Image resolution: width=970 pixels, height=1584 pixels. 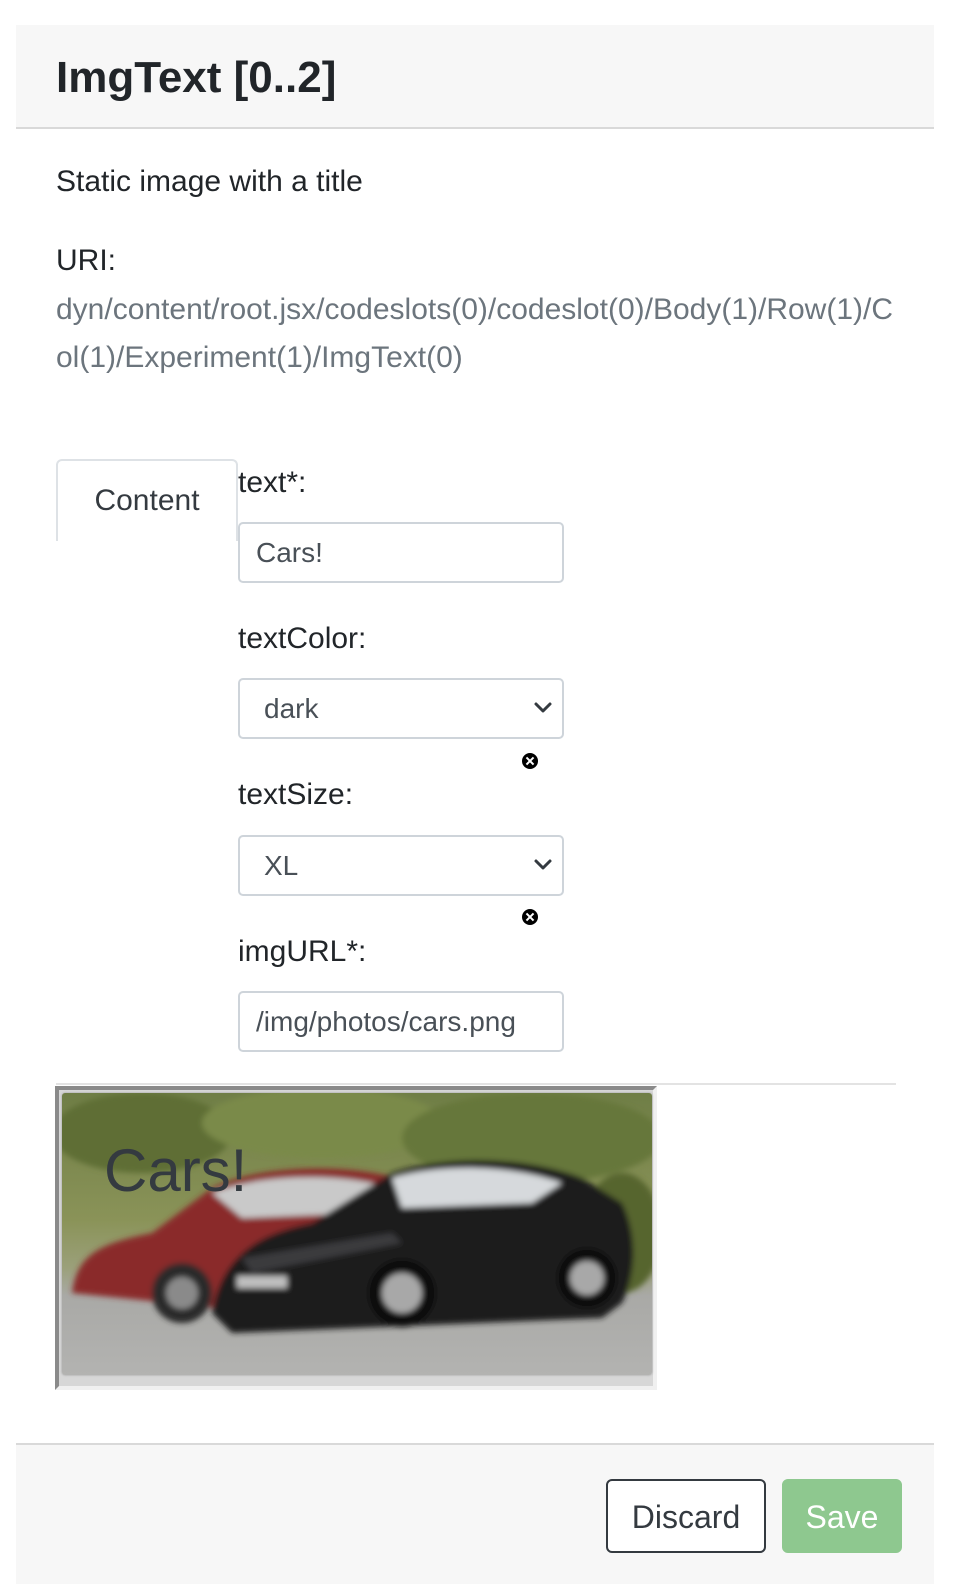 I want to click on discard-button: Discard, so click(x=686, y=1516).